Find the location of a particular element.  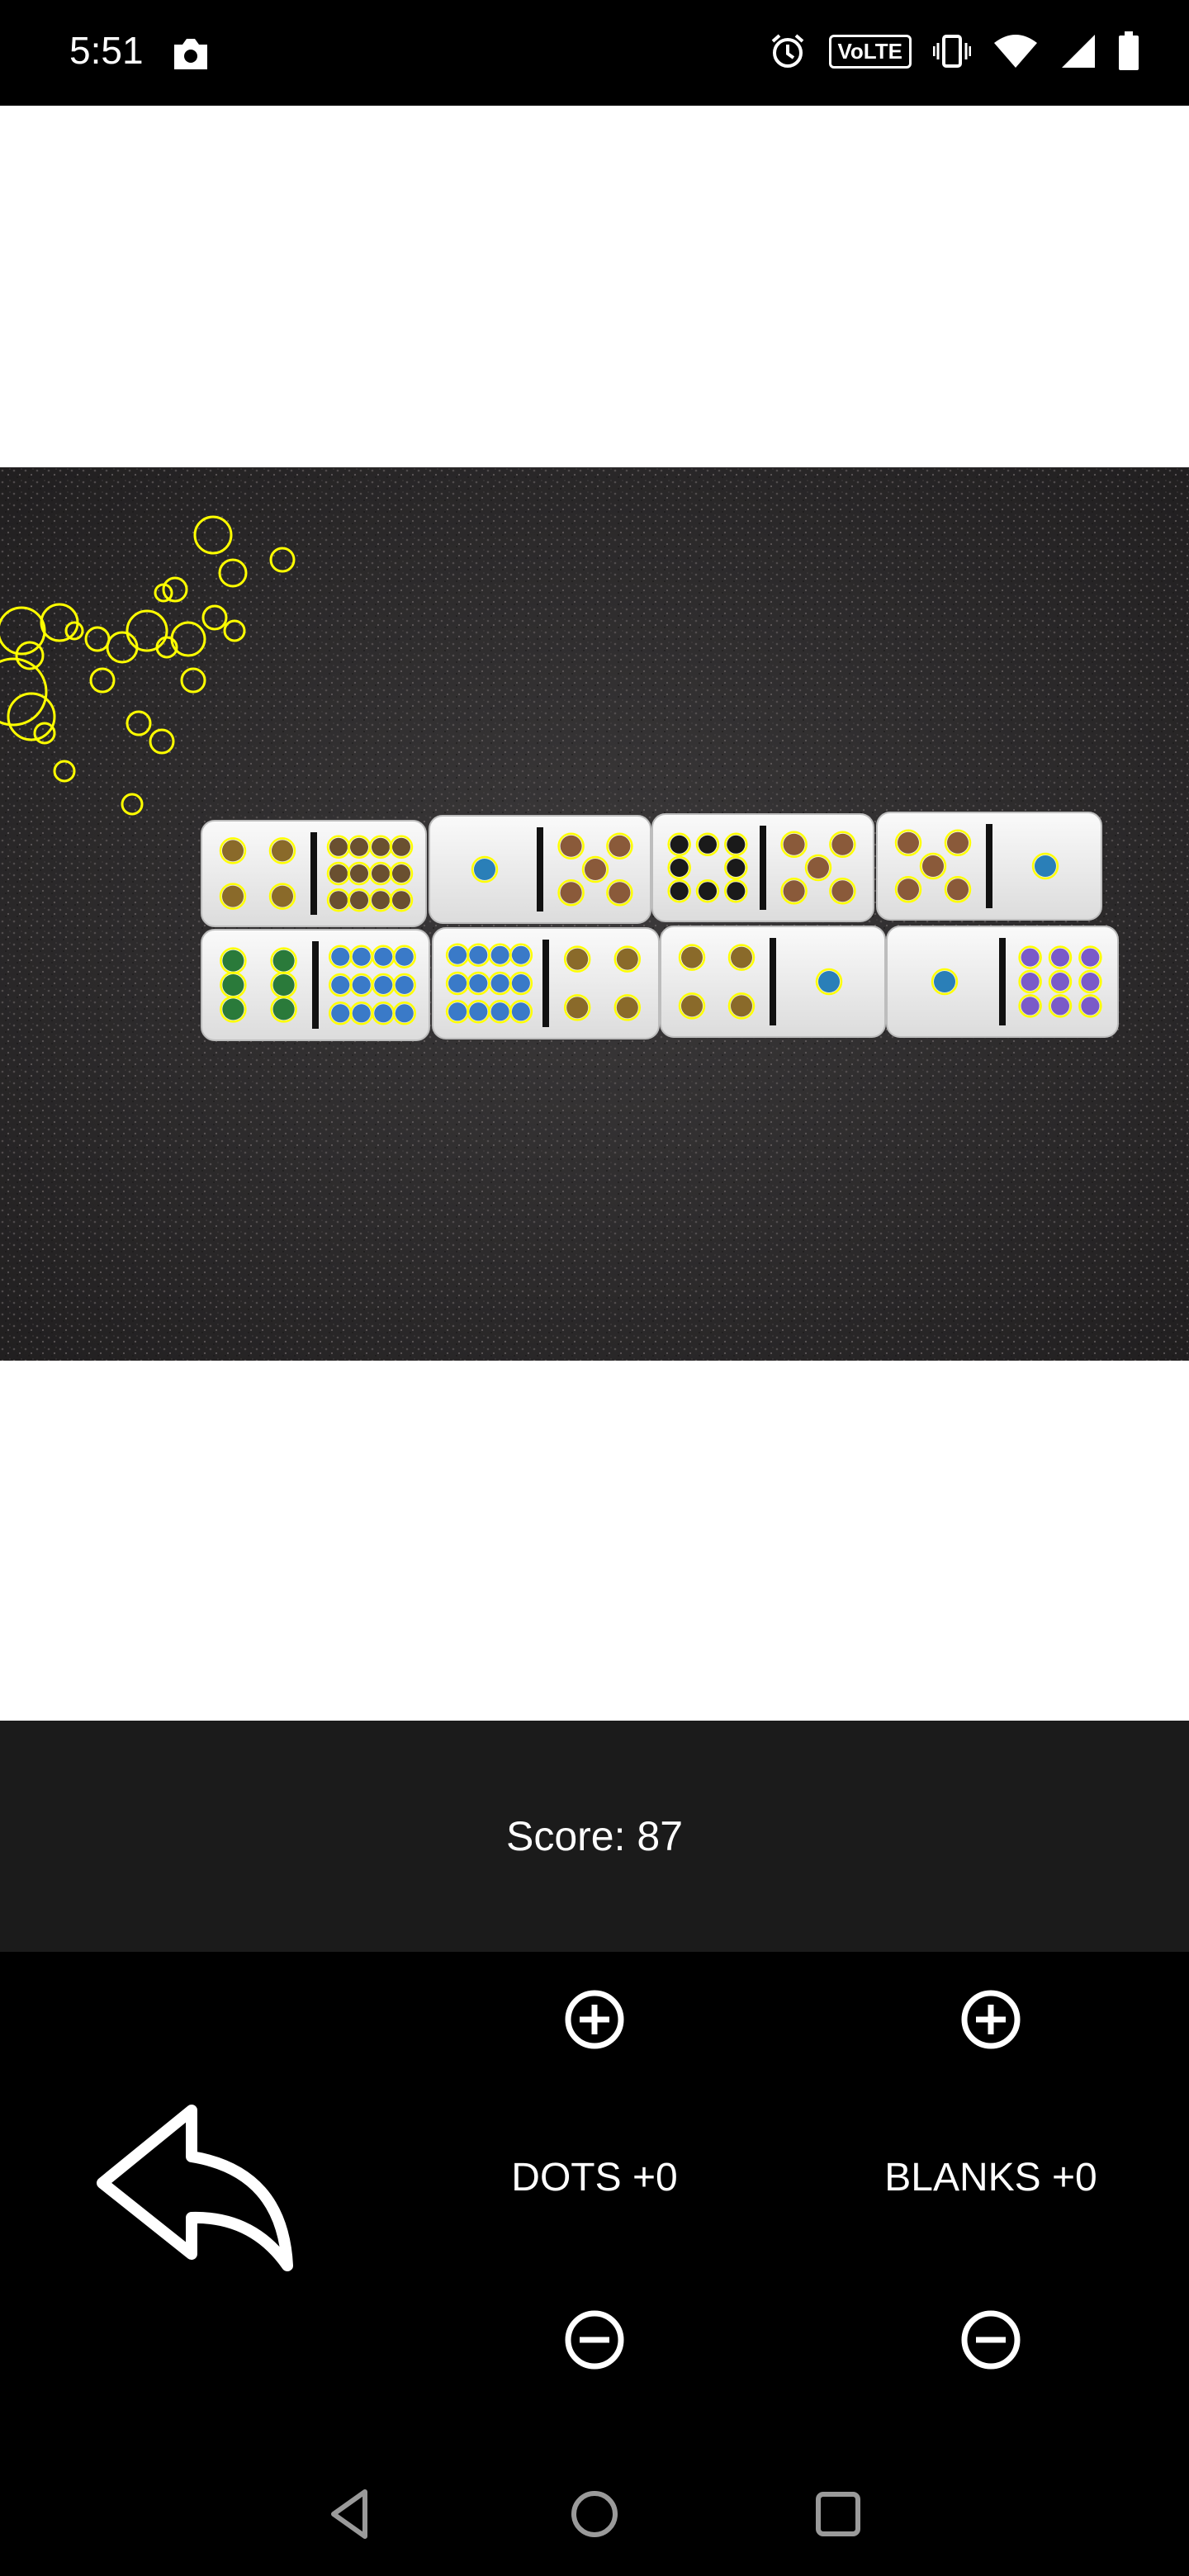

camera-notification-icon is located at coordinates (190, 54).